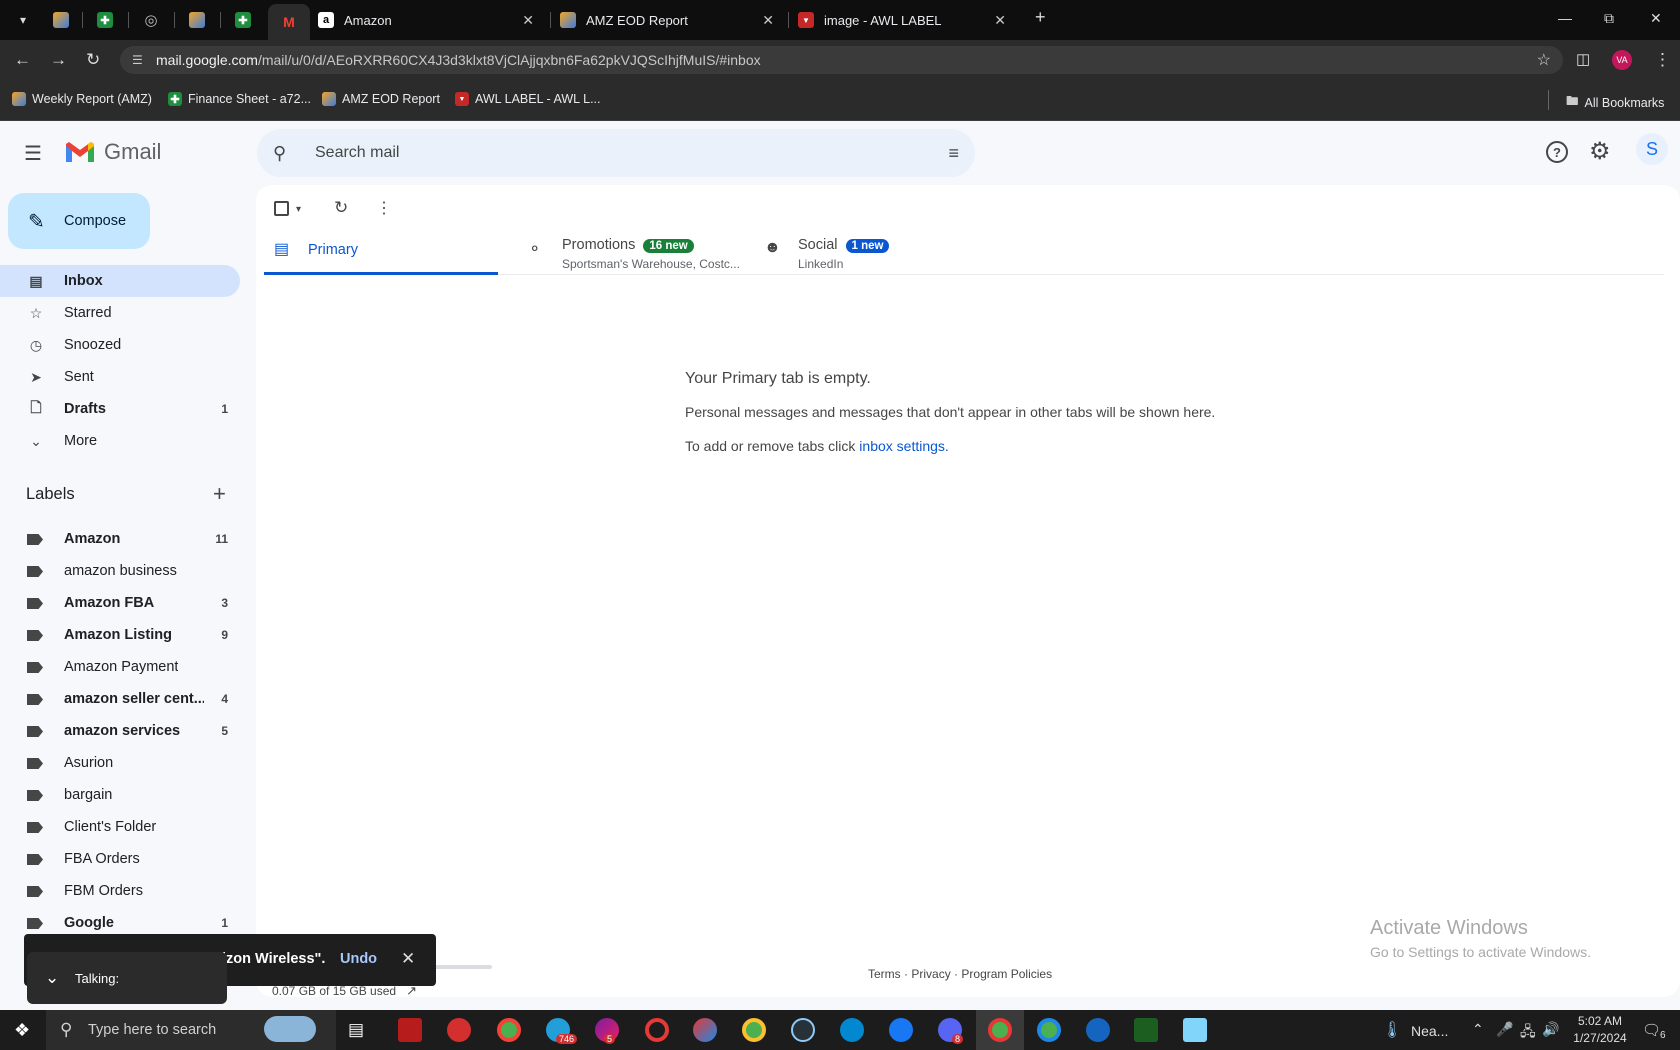  What do you see at coordinates (281, 208) in the screenshot?
I see `select-all-checkbox` at bounding box center [281, 208].